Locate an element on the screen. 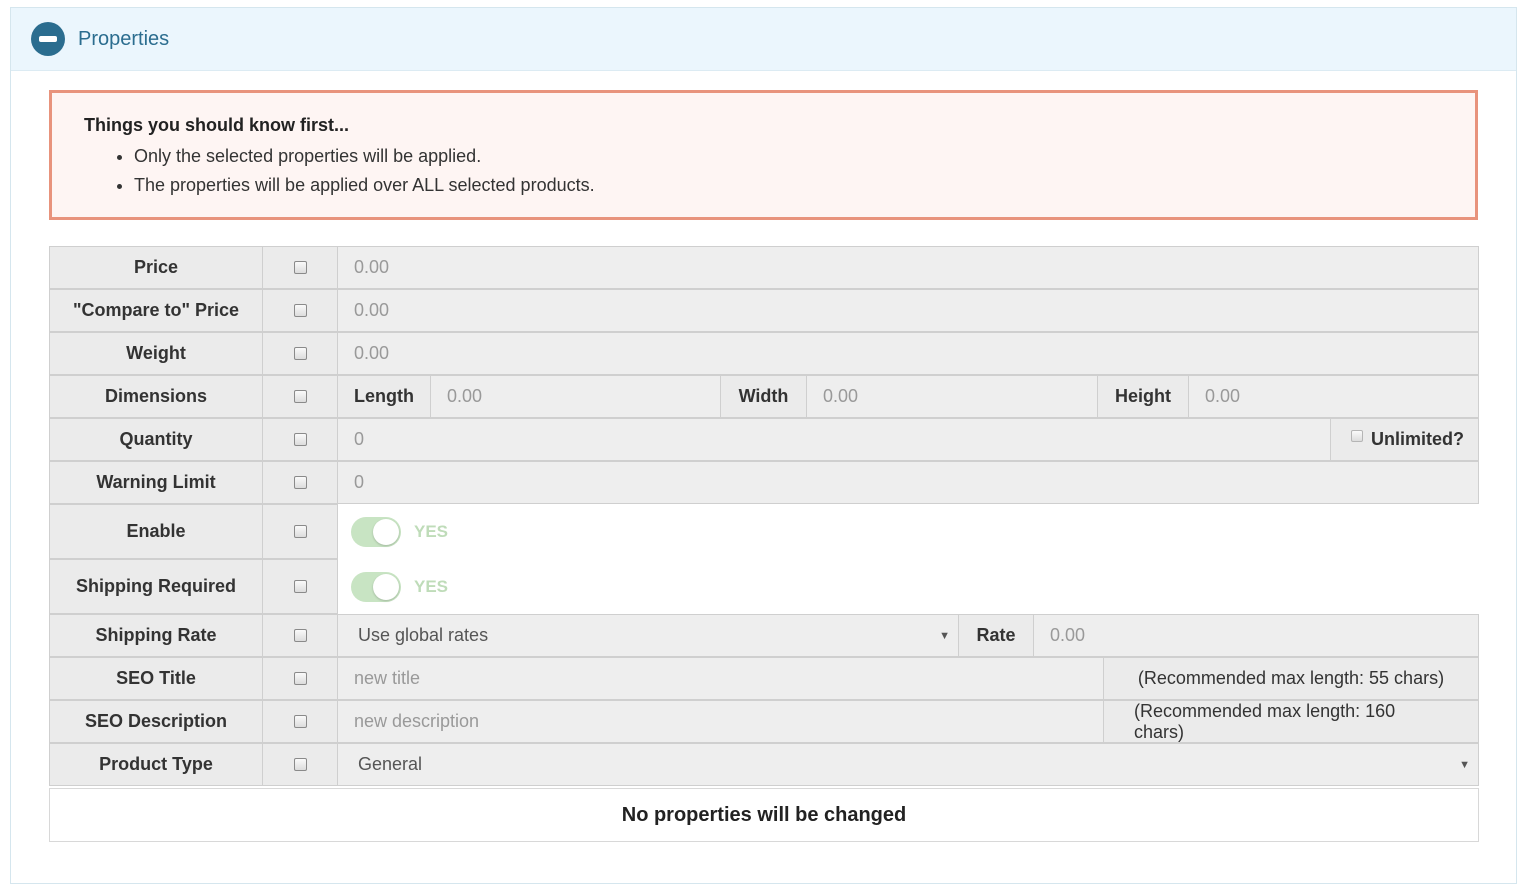  product-type-label: Product Type is located at coordinates (156, 764).